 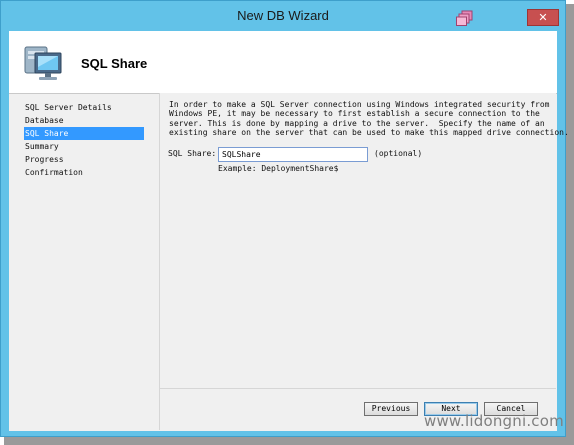 I want to click on example-text: Example: DeploymentShare$, so click(x=278, y=168).